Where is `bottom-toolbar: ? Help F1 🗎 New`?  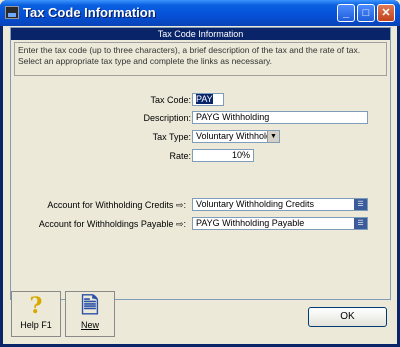
bottom-toolbar: ? Help F1 🗎 New is located at coordinates (65, 314).